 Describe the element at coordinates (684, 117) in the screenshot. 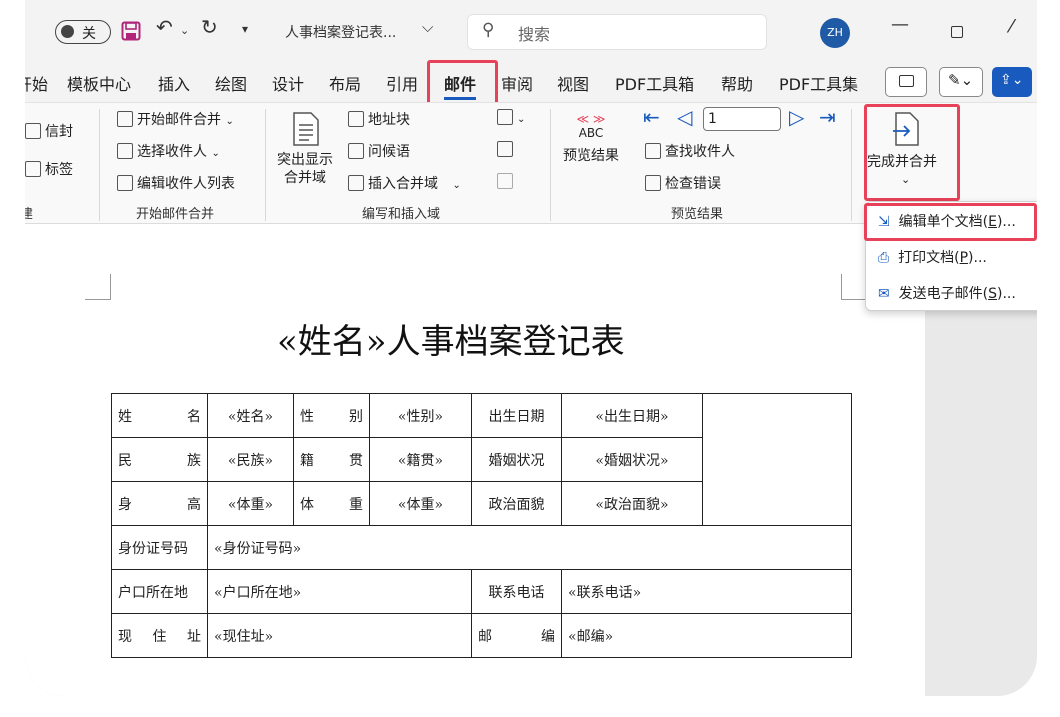

I see `previous-record-icon: ◁` at that location.